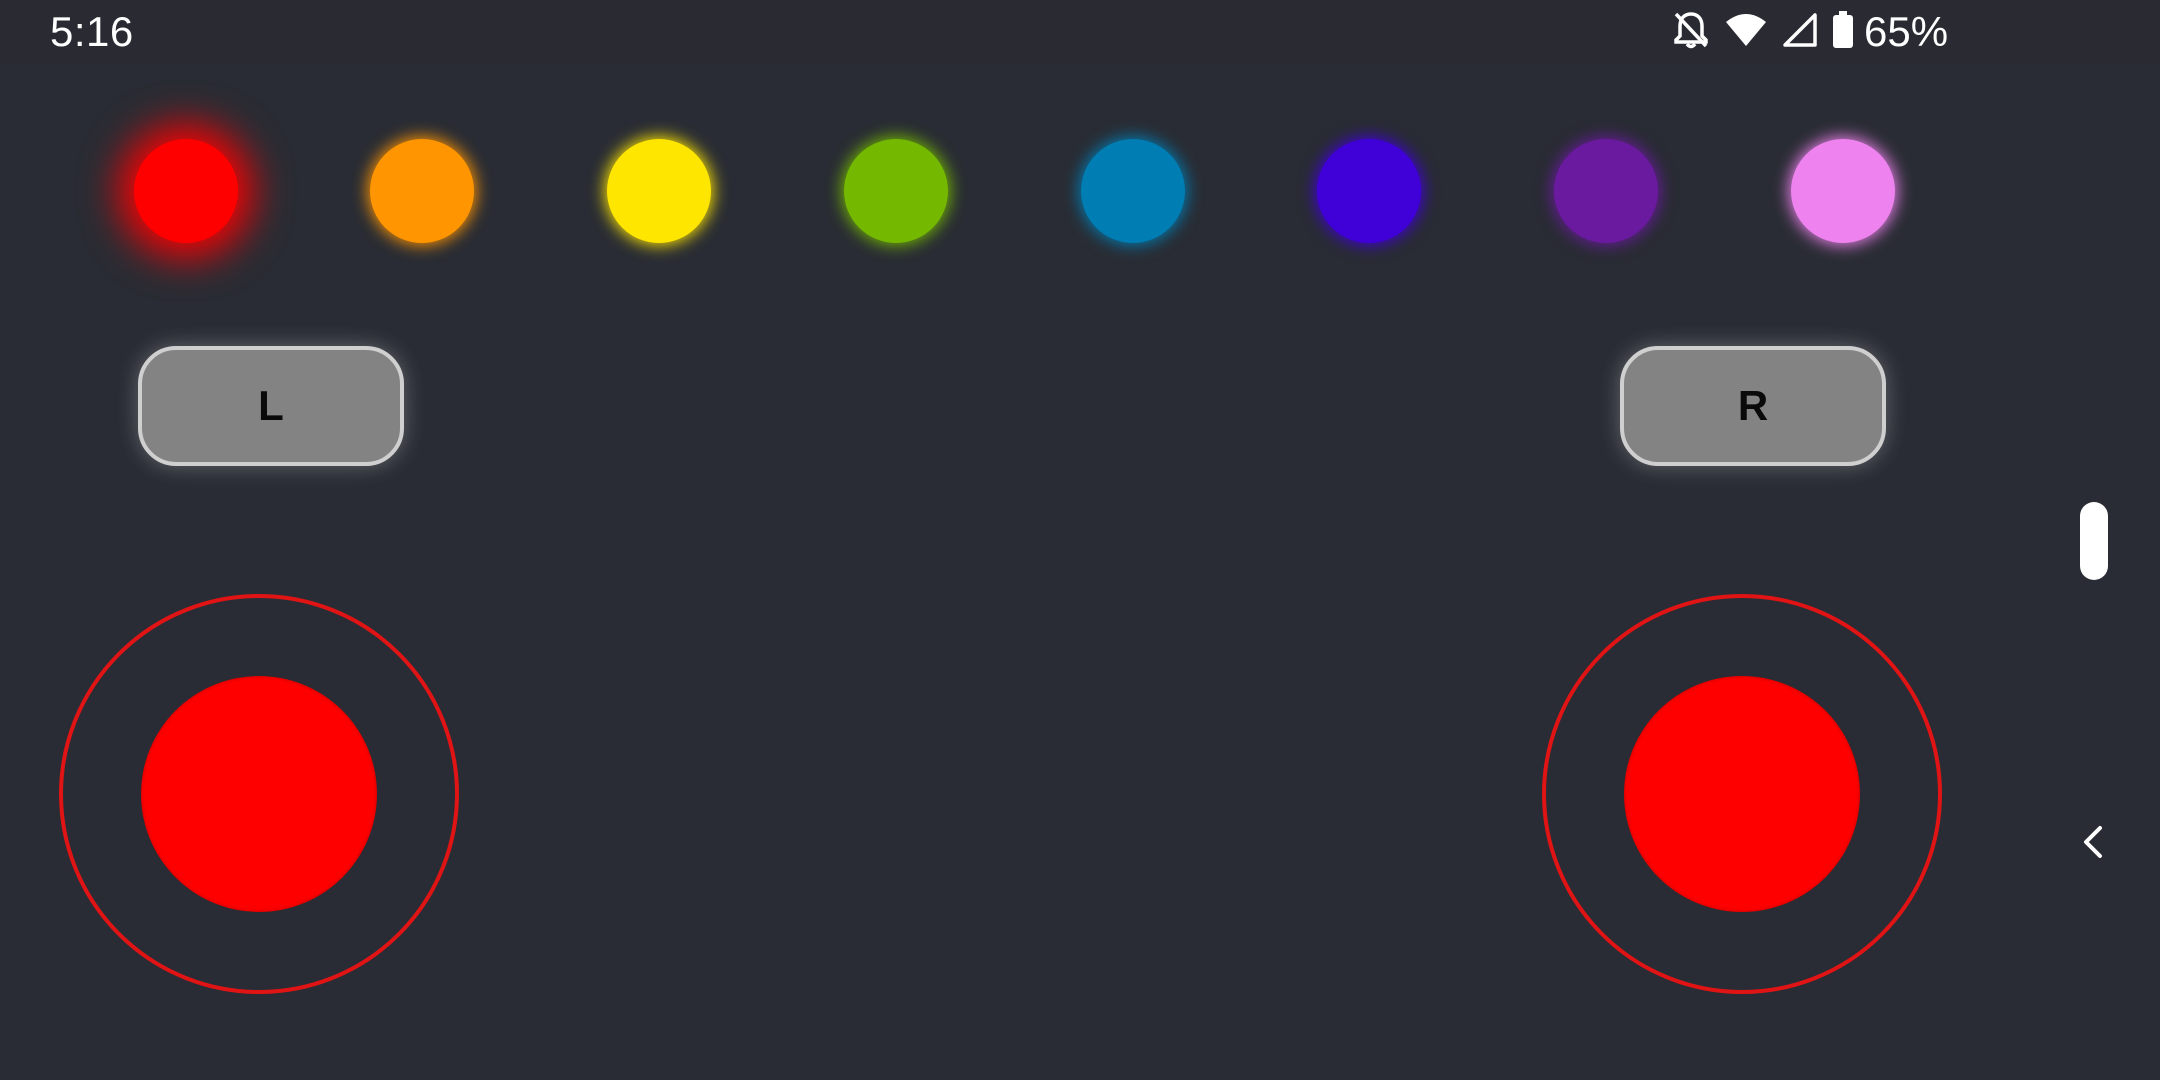 Image resolution: width=2160 pixels, height=1080 pixels. What do you see at coordinates (1906, 31) in the screenshot?
I see `battery-percent: 65%` at bounding box center [1906, 31].